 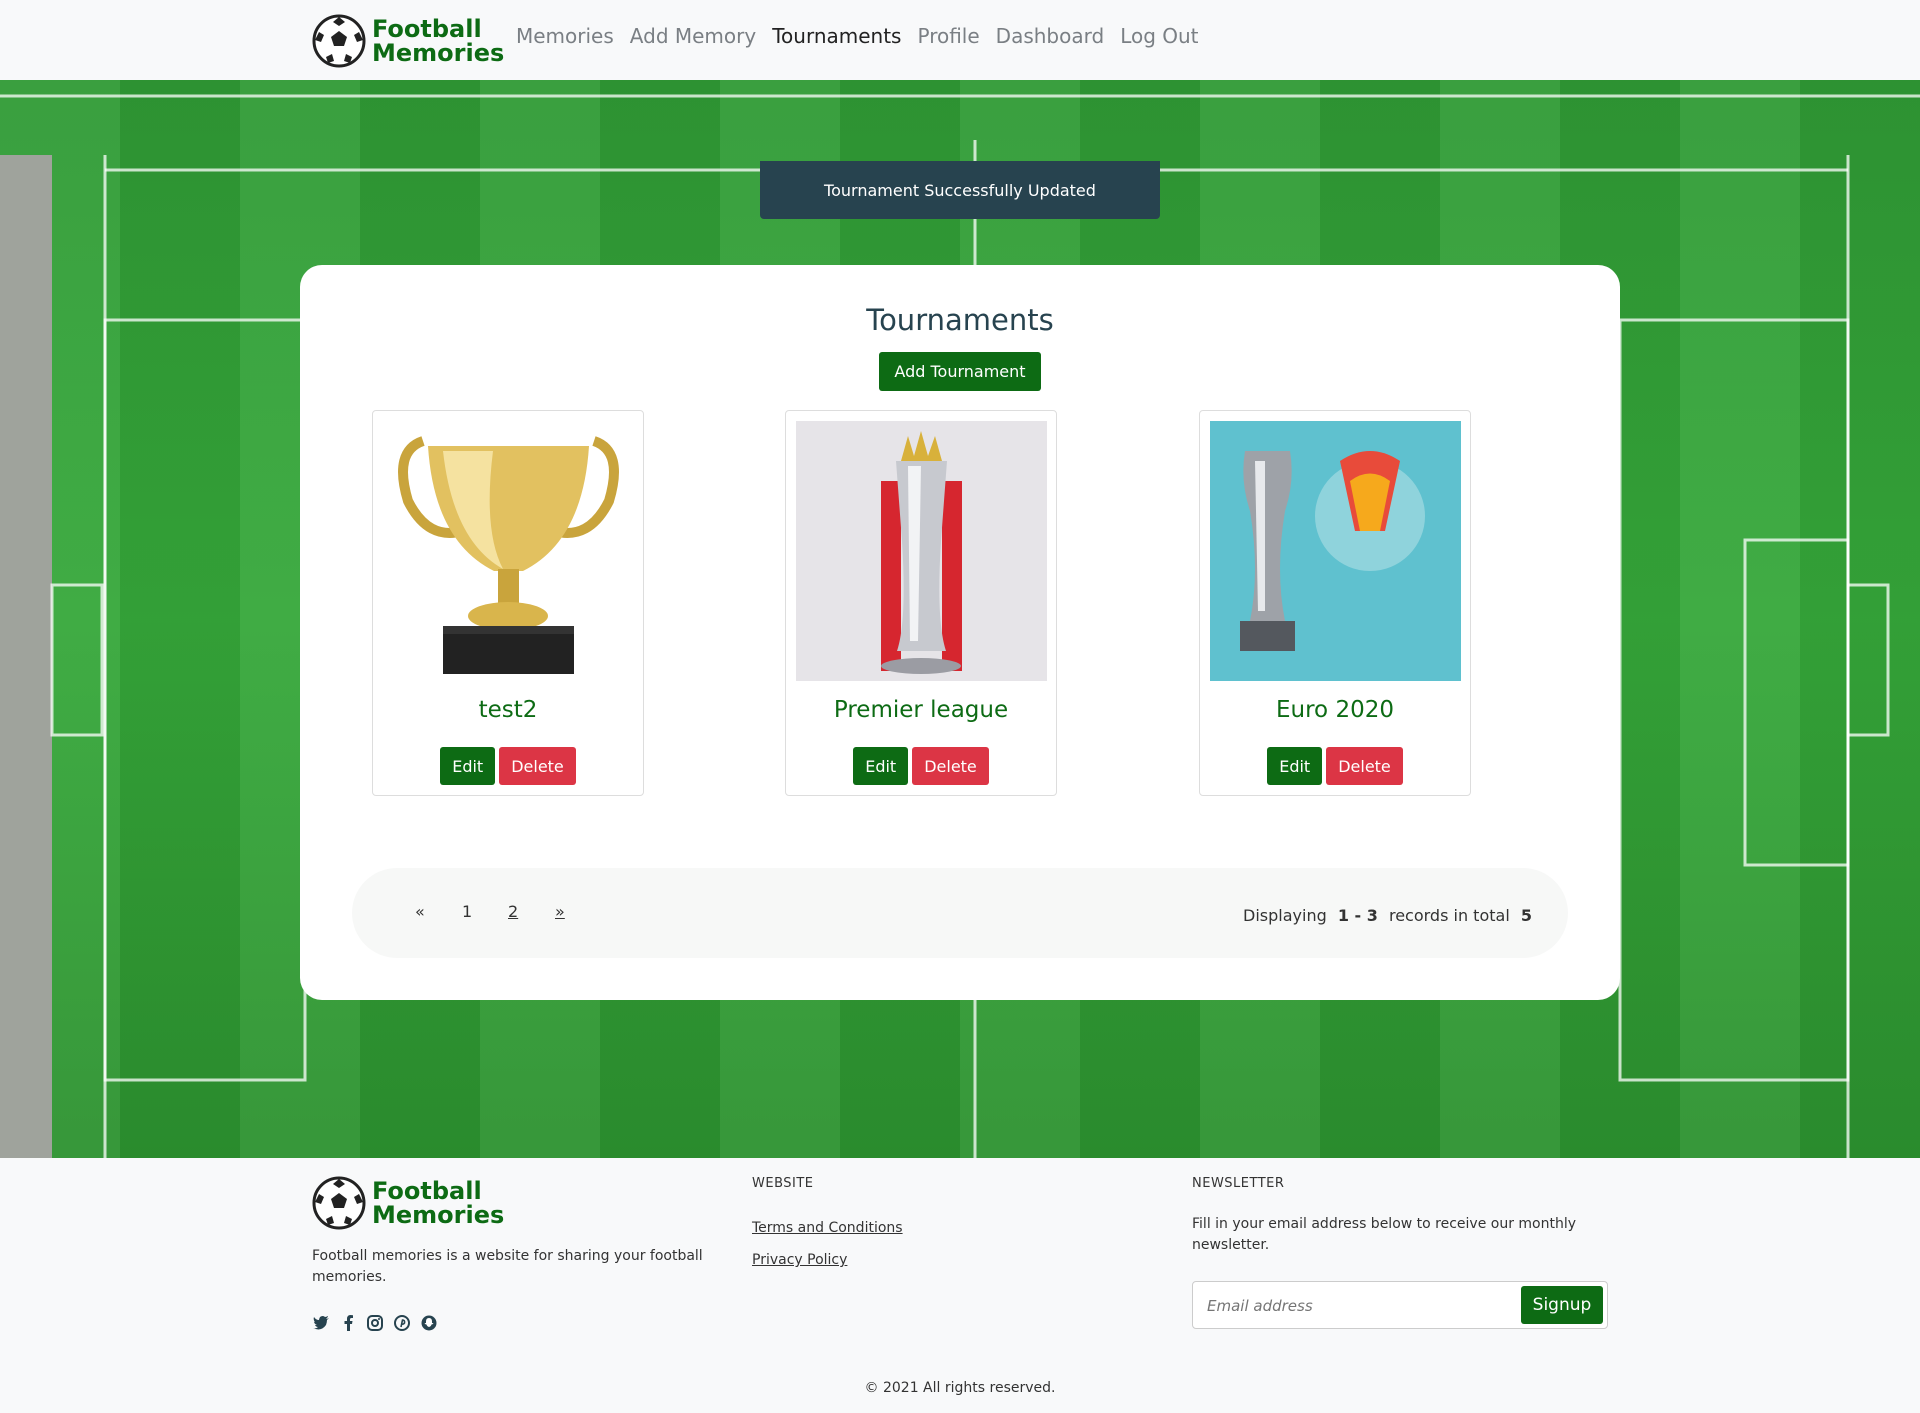 What do you see at coordinates (429, 1323) in the screenshot?
I see `snapchat-icon` at bounding box center [429, 1323].